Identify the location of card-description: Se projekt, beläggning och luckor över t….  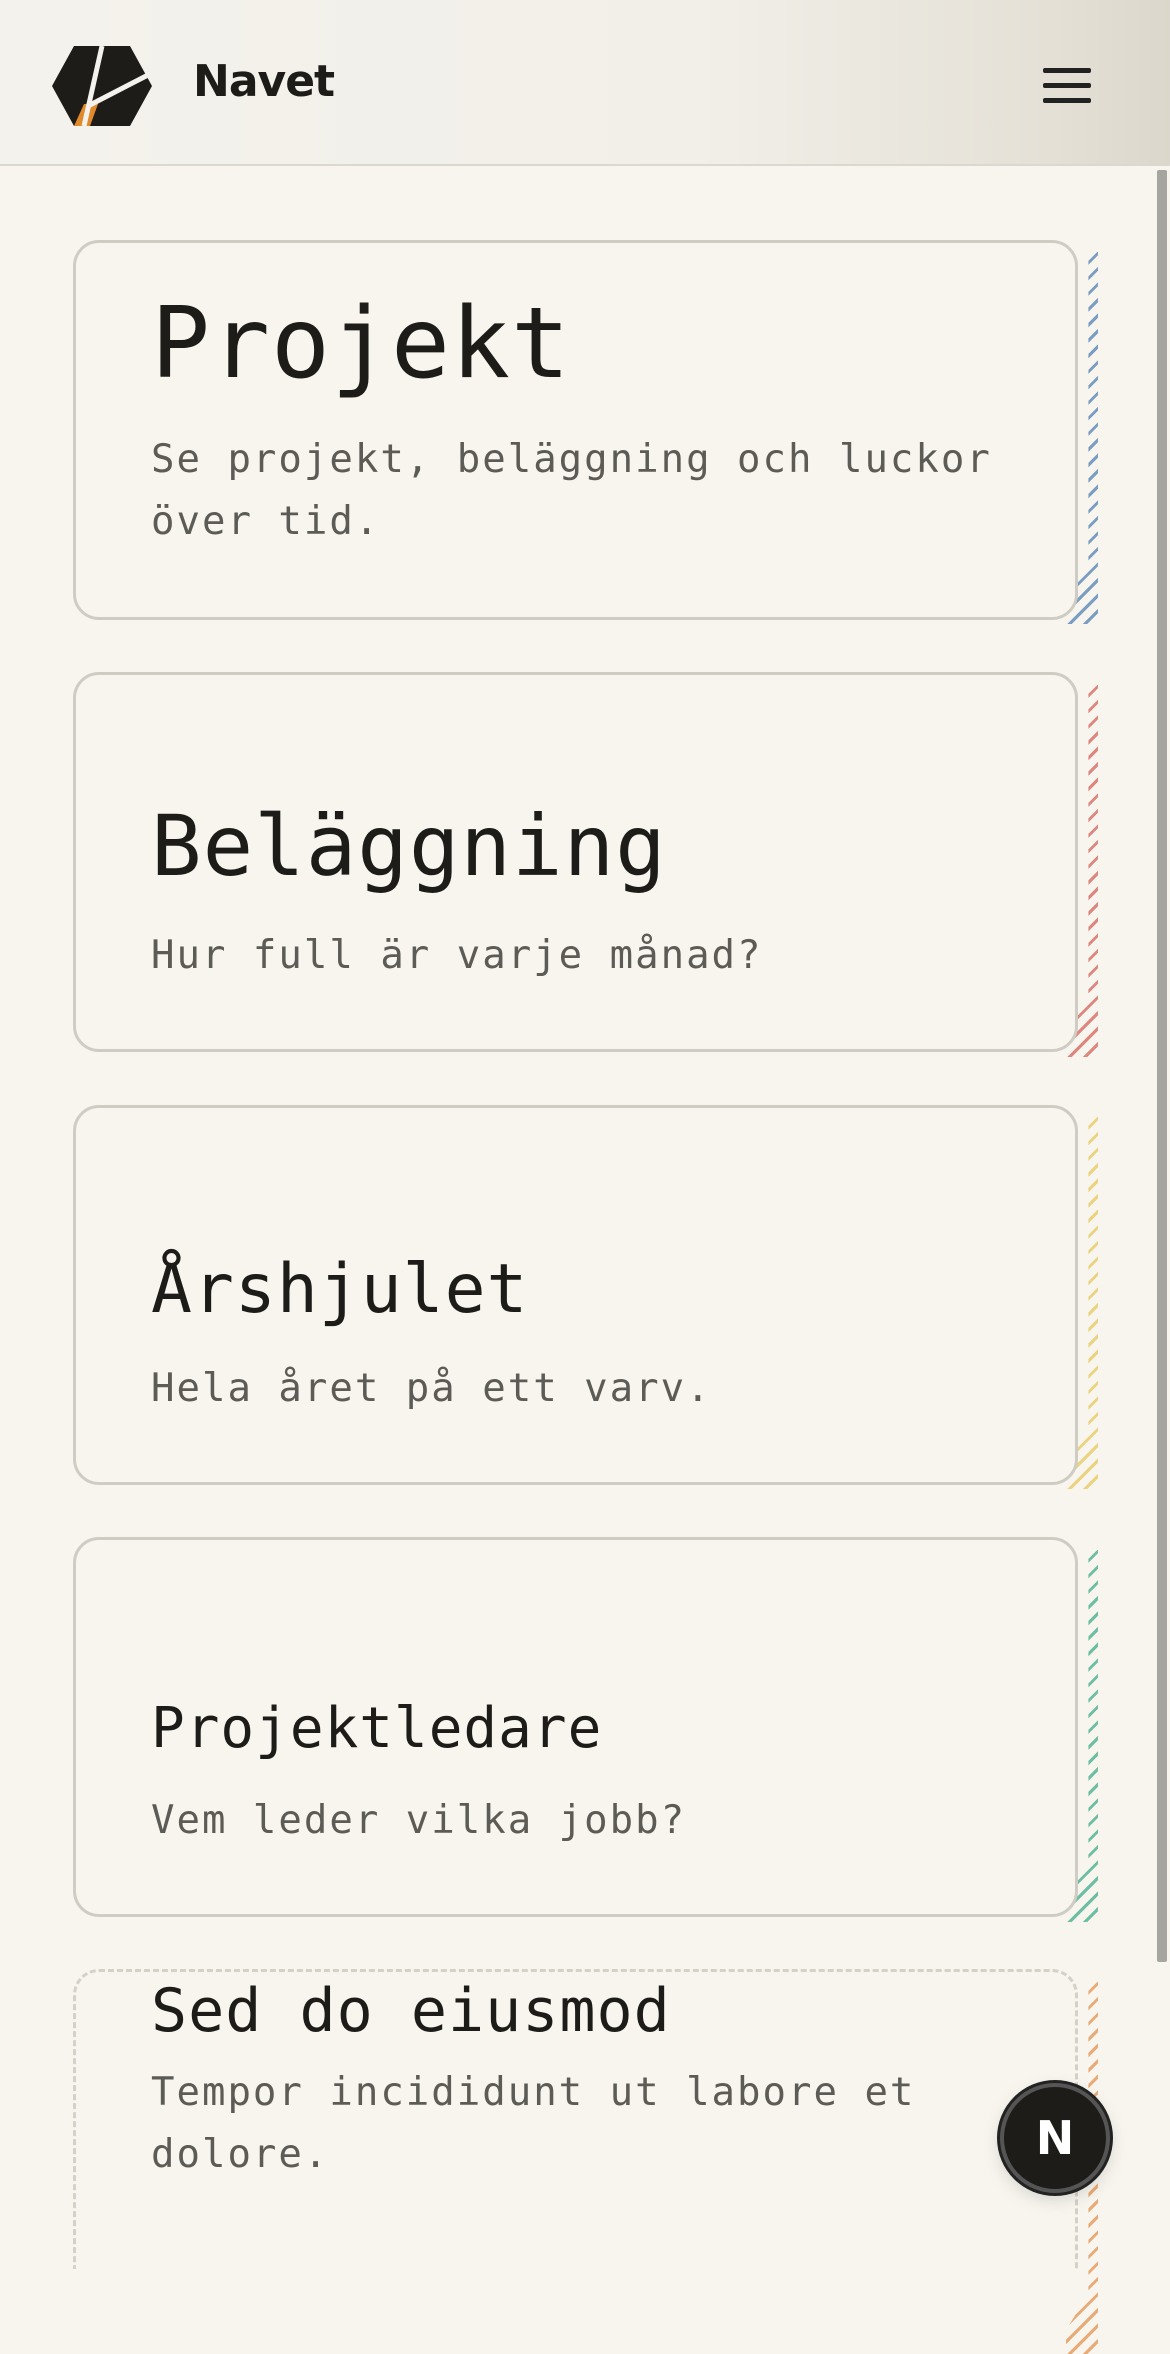
(571, 490).